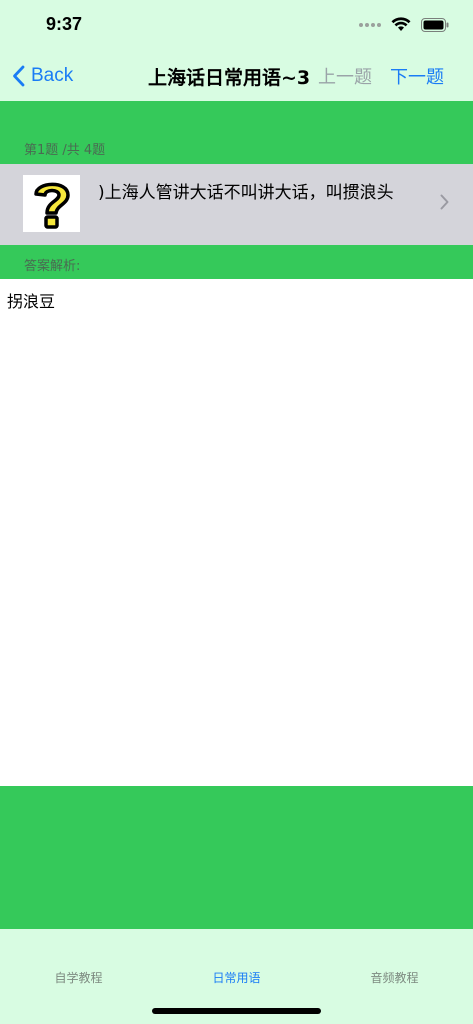 The image size is (473, 1024). I want to click on chevron-left-icon, so click(19, 76).